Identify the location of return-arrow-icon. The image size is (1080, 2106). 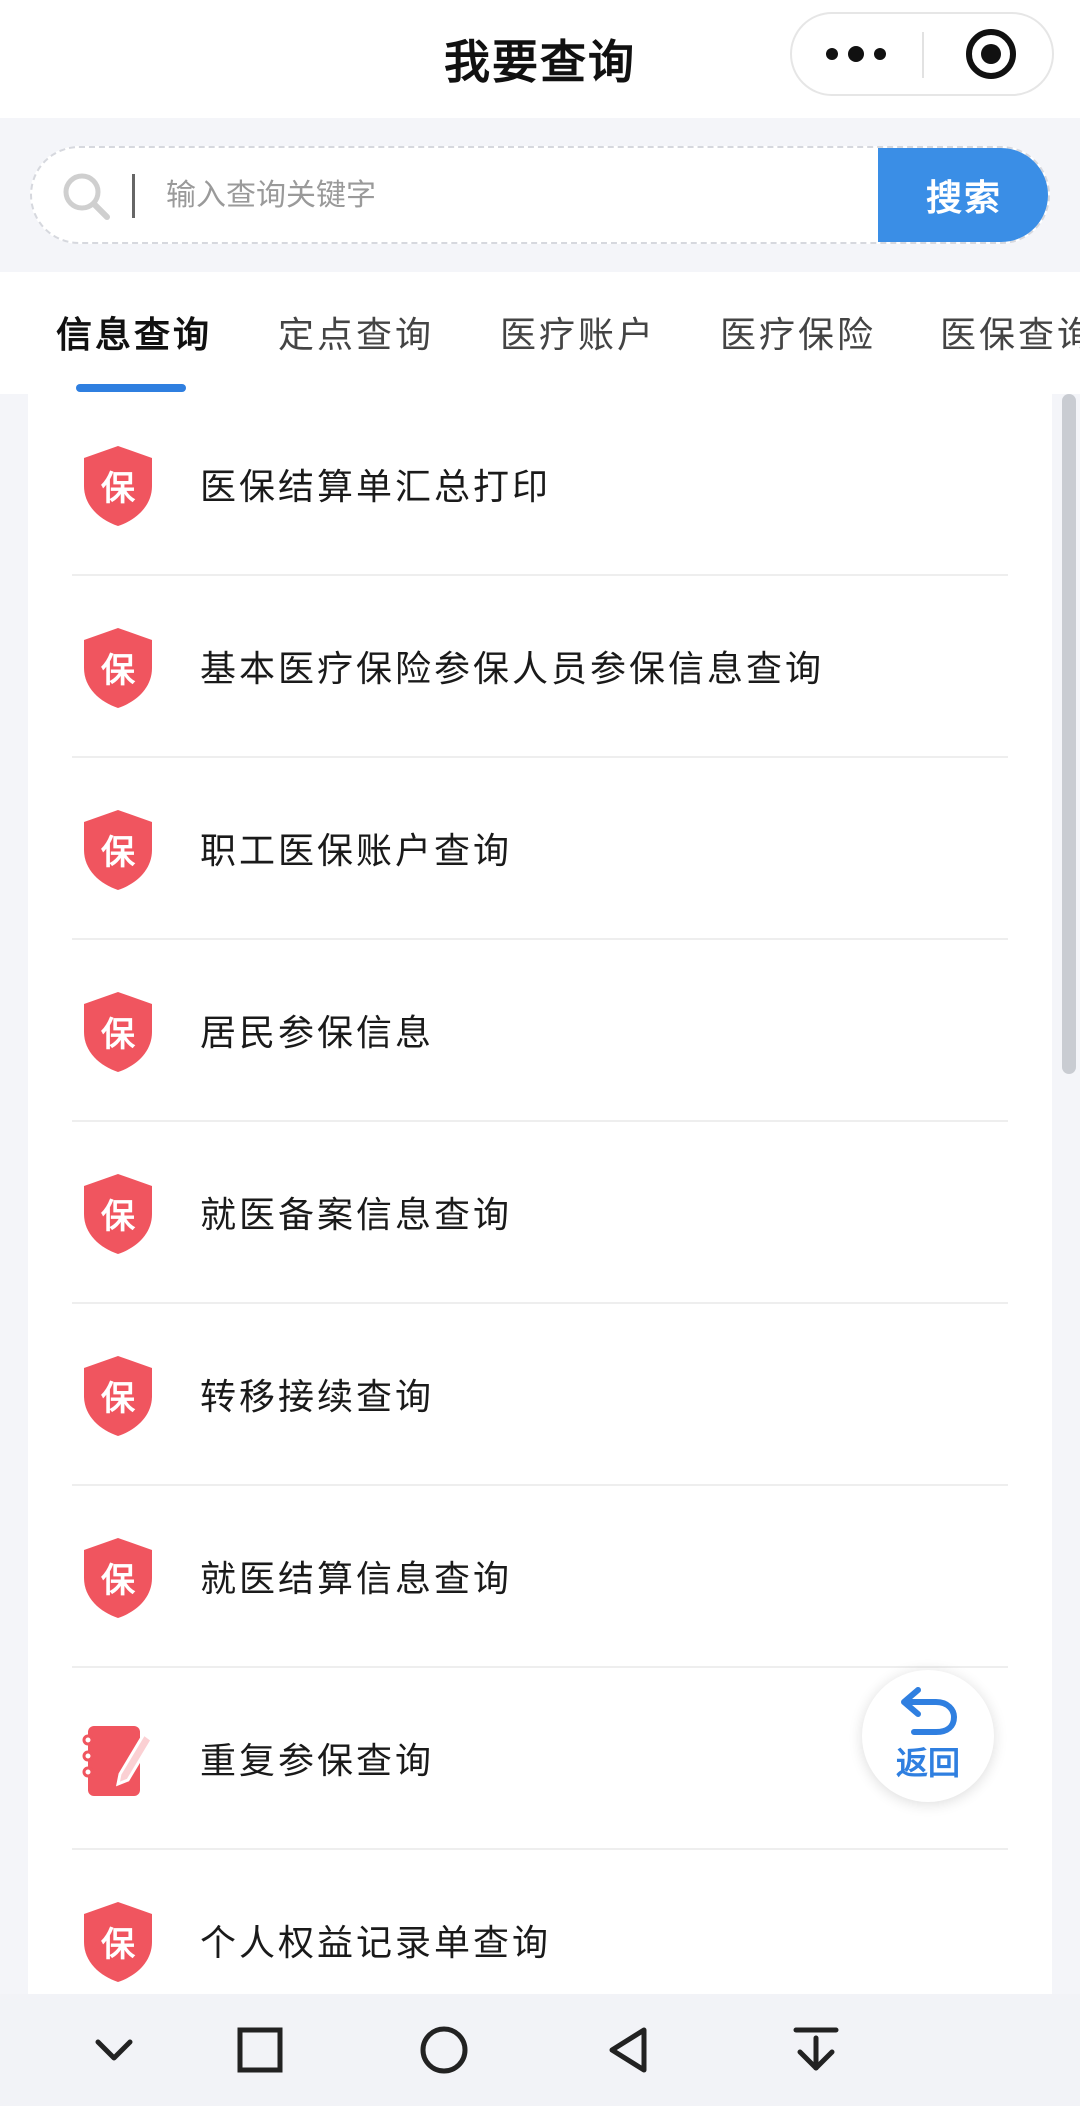
(929, 1711).